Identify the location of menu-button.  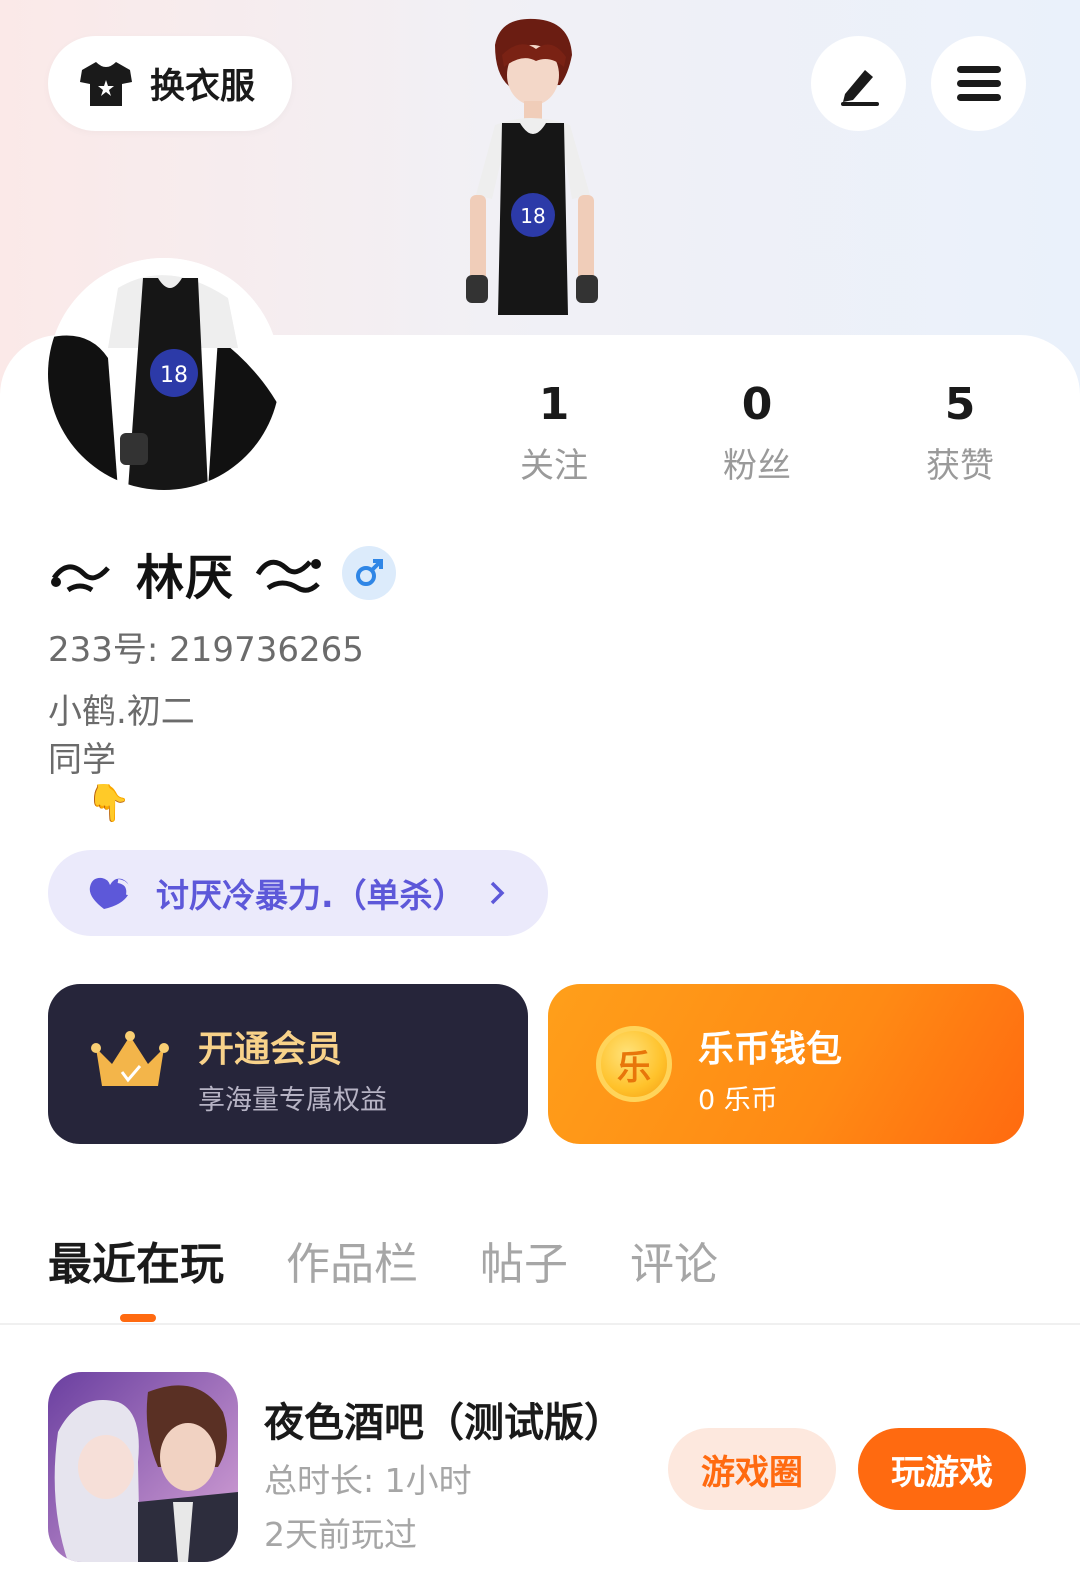
(978, 83).